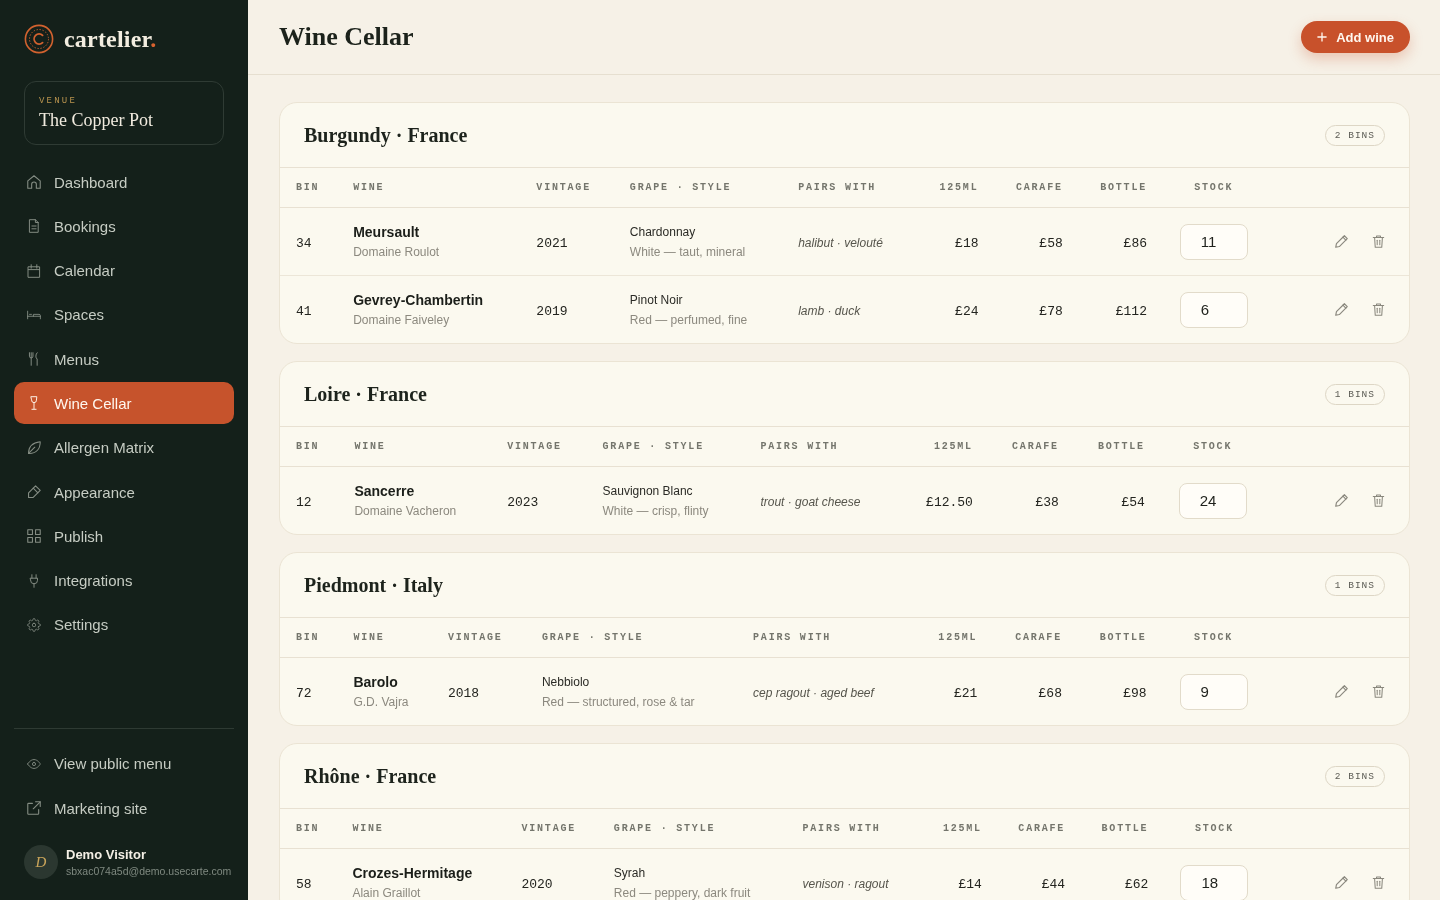 Image resolution: width=1440 pixels, height=900 pixels. I want to click on sidebar-link: Marketing site, so click(124, 808).